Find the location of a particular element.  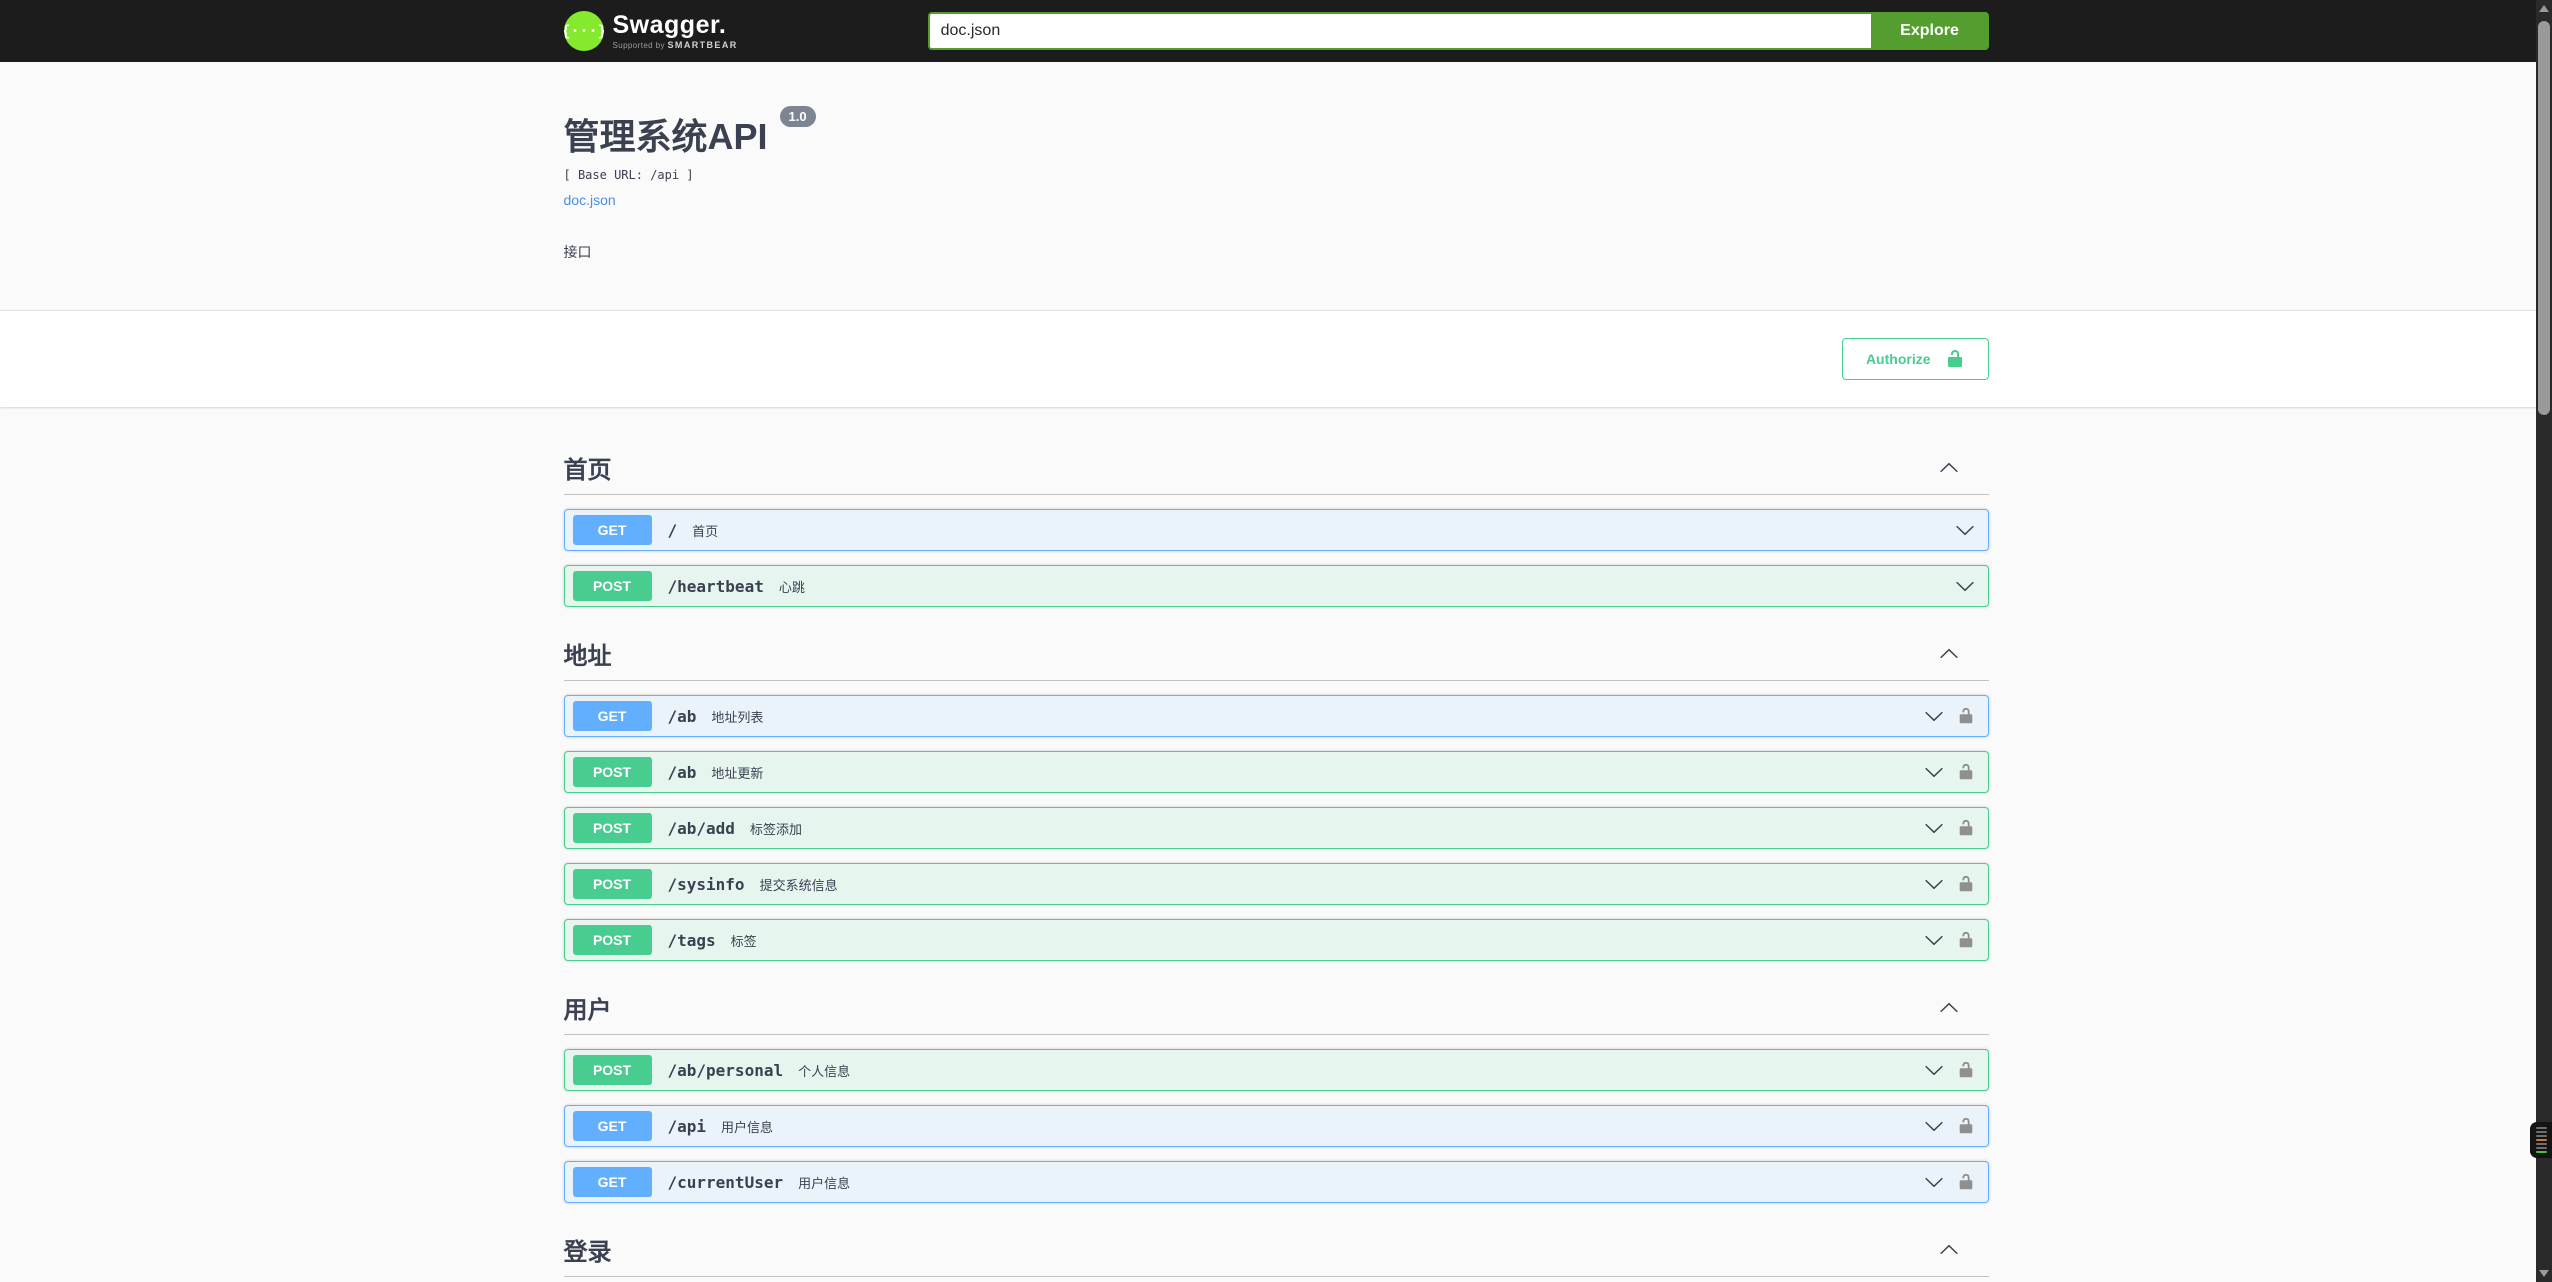

smartbear-label: SMARTBEAR is located at coordinates (702, 44).